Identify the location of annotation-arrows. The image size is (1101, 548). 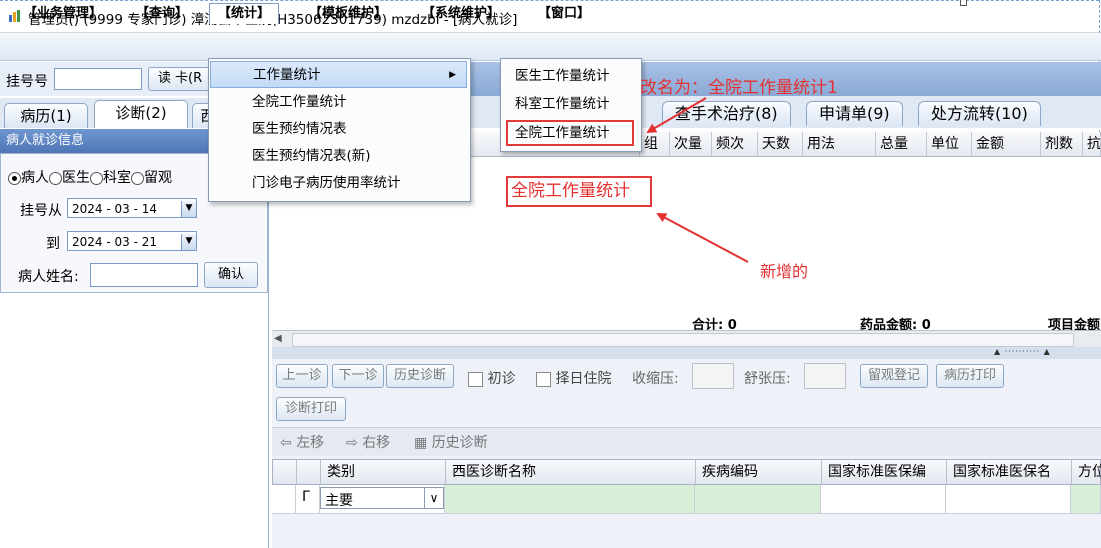
(697, 180).